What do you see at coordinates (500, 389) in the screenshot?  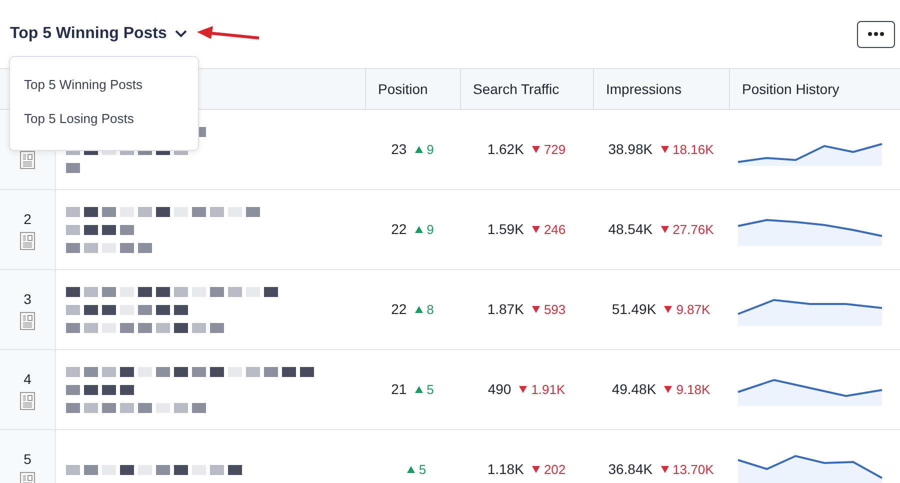 I see `traffic-value: 490` at bounding box center [500, 389].